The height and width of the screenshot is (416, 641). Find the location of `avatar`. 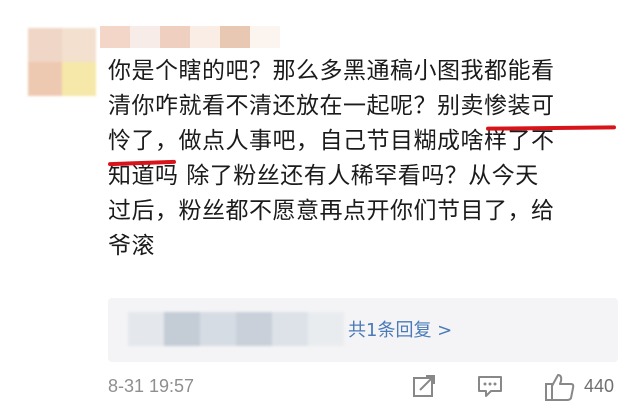

avatar is located at coordinates (62, 62).